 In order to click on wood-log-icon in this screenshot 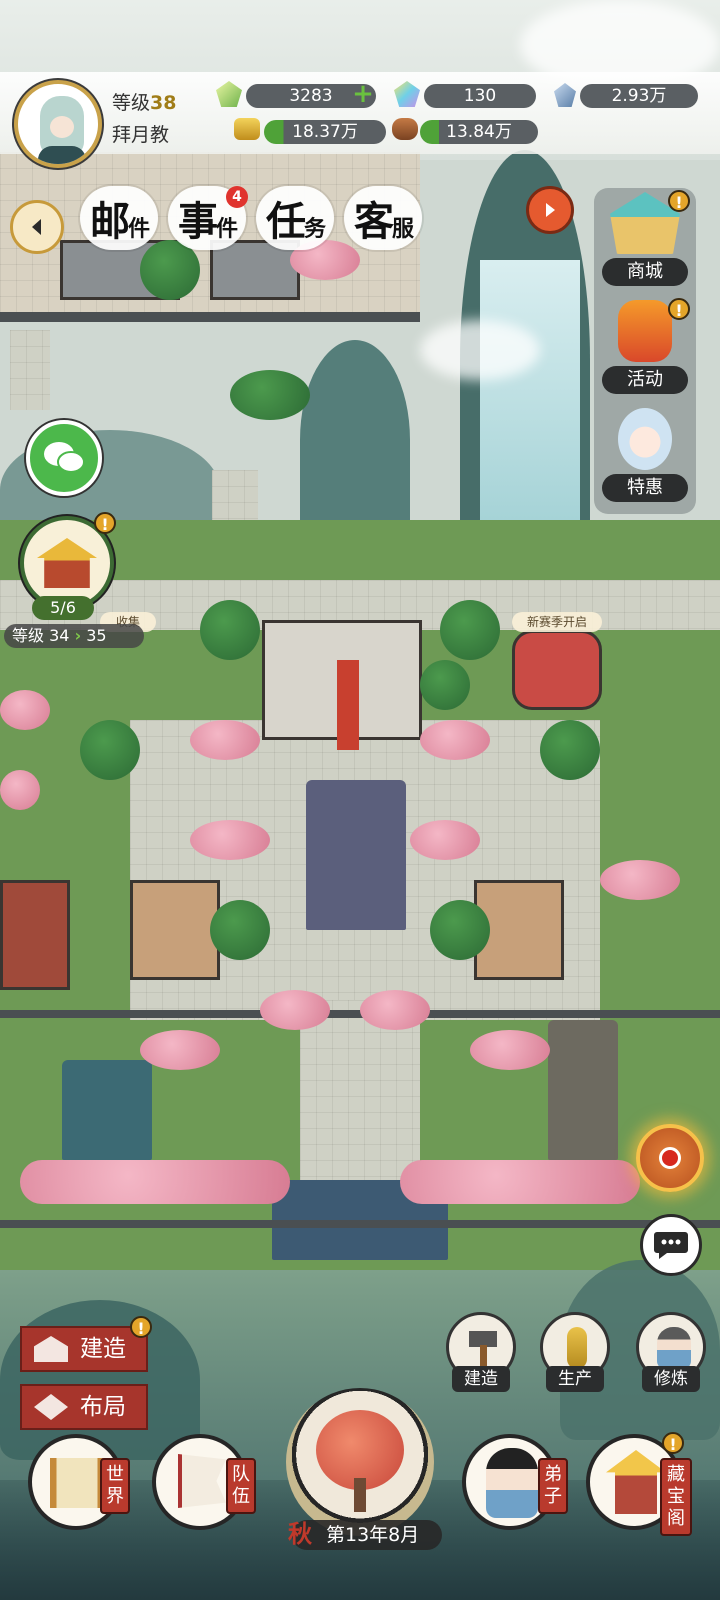, I will do `click(405, 129)`.